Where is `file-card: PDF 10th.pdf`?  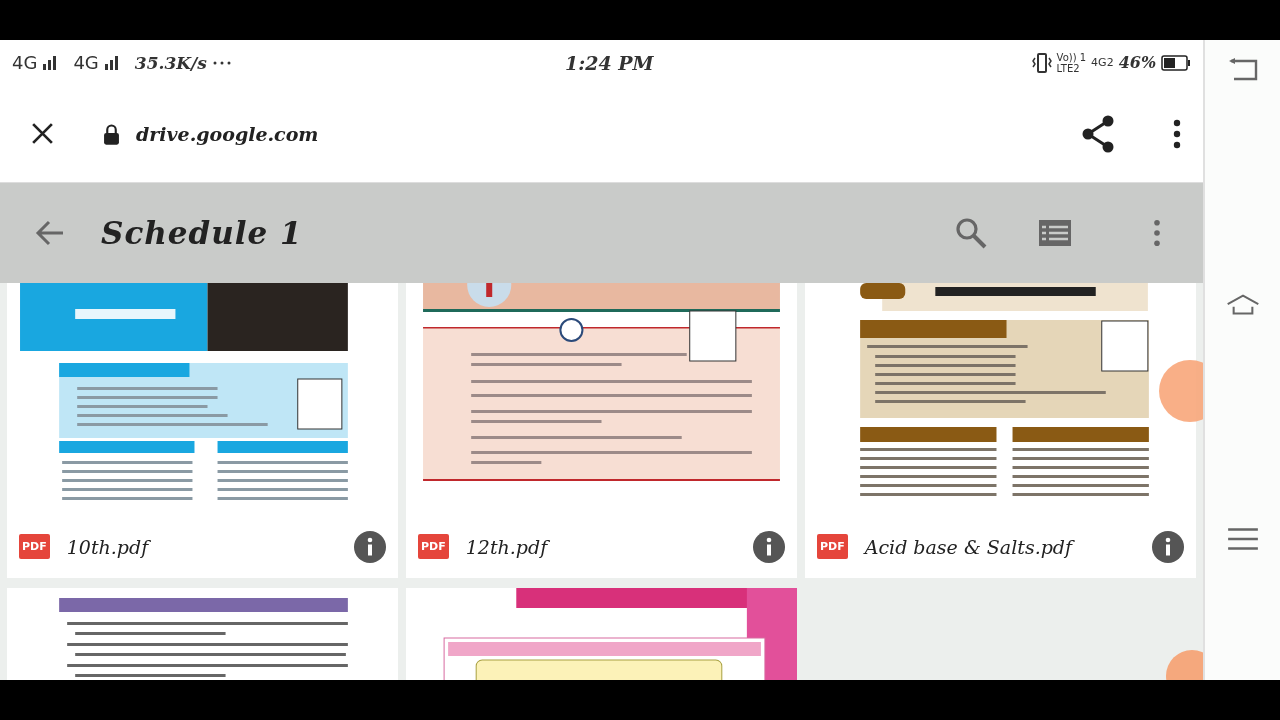 file-card: PDF 10th.pdf is located at coordinates (202, 430).